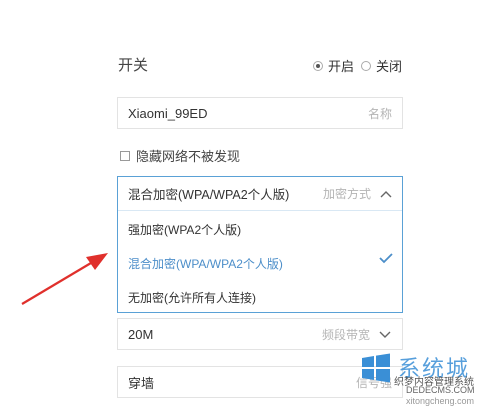  I want to click on watermark-line2: DEDECMS.COM, so click(440, 390).